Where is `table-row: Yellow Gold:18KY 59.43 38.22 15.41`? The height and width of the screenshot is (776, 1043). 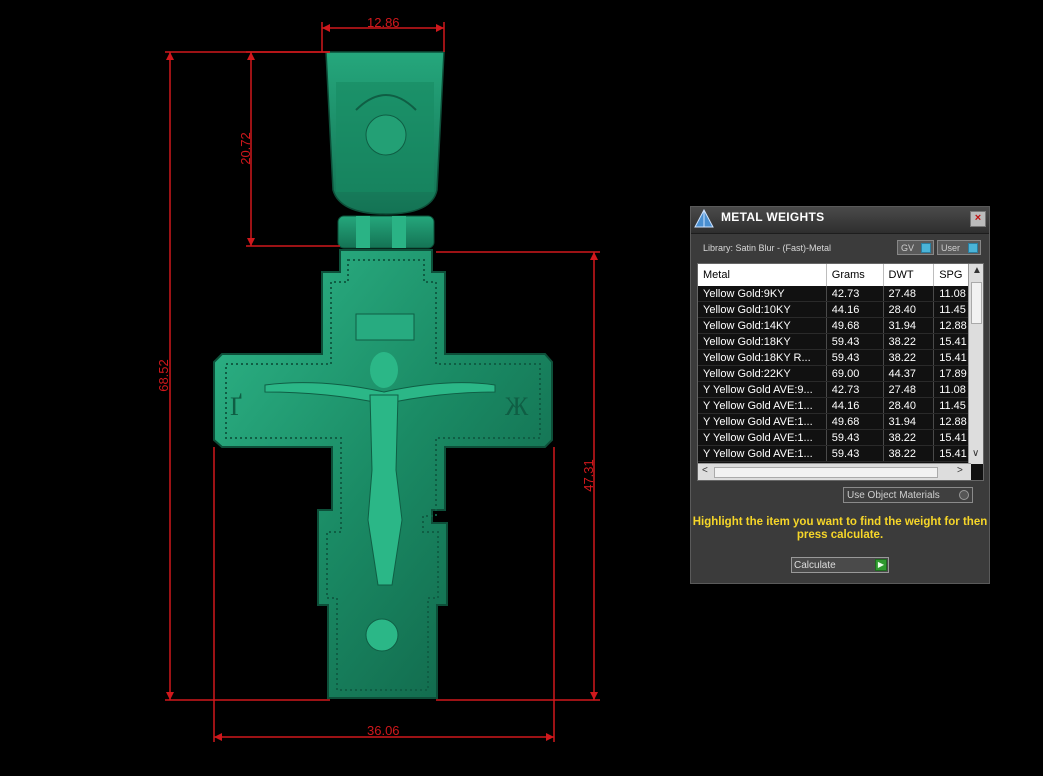
table-row: Yellow Gold:18KY 59.43 38.22 15.41 is located at coordinates (840, 341).